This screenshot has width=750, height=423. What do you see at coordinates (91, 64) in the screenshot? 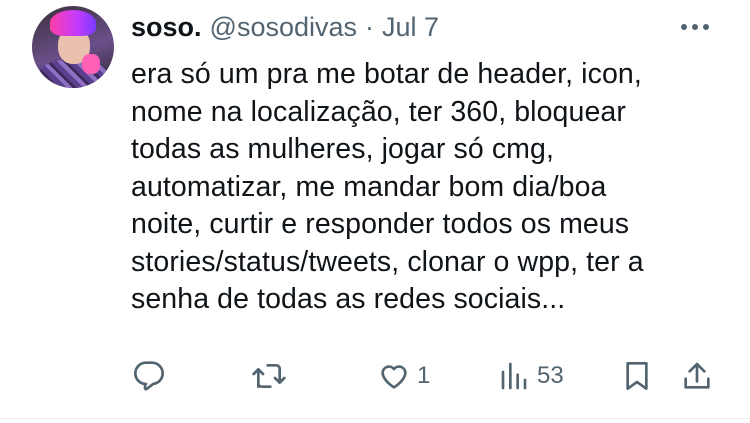
I see `avatar-hand` at bounding box center [91, 64].